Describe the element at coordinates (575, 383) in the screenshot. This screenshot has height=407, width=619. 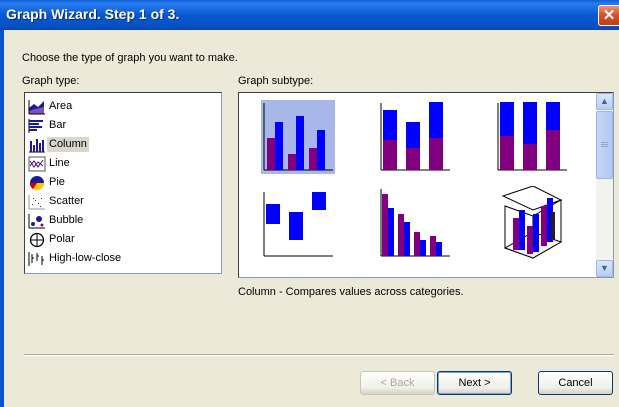
I see `cancel-button: Cancel` at that location.